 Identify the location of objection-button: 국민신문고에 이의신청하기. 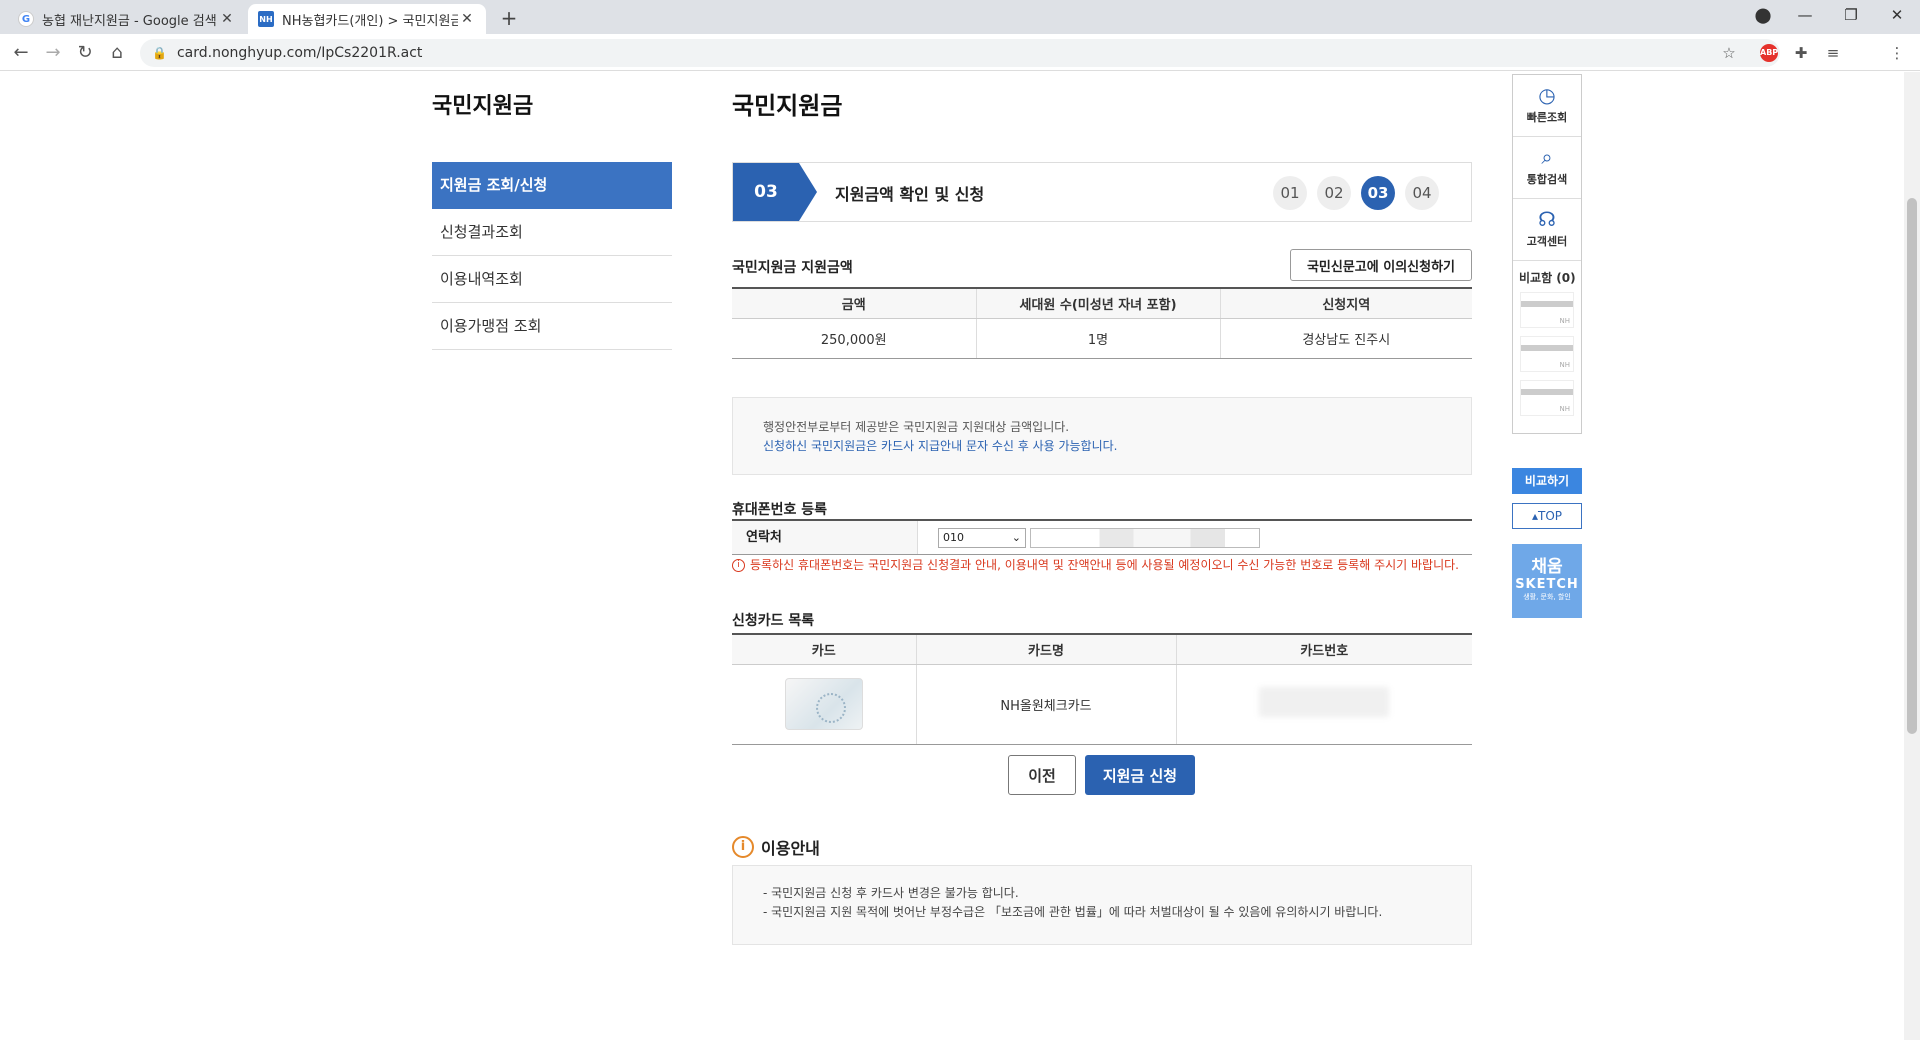
(1381, 265).